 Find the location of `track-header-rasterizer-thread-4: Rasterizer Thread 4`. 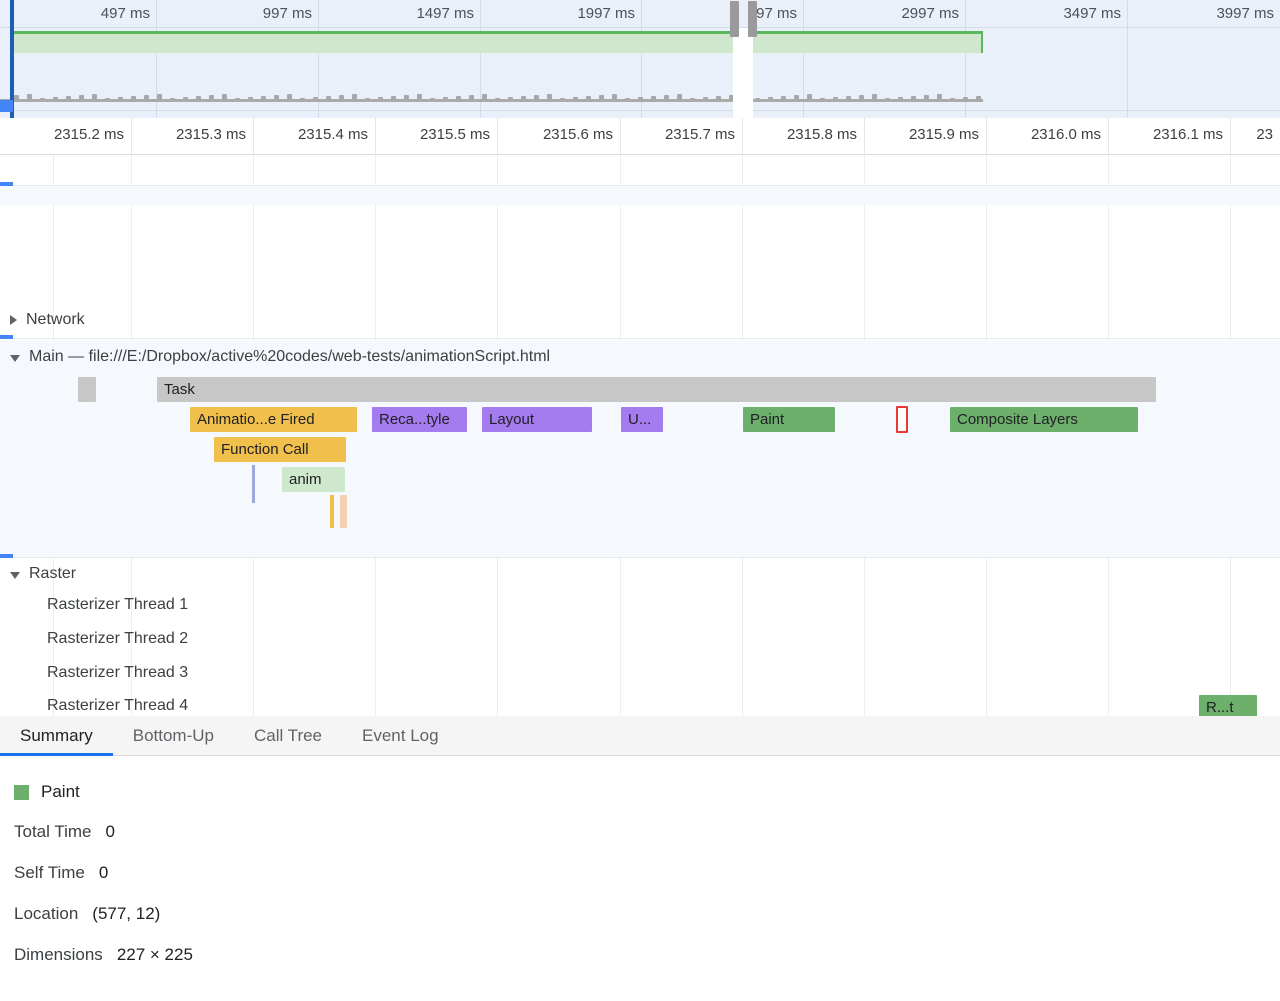

track-header-rasterizer-thread-4: Rasterizer Thread 4 is located at coordinates (117, 706).